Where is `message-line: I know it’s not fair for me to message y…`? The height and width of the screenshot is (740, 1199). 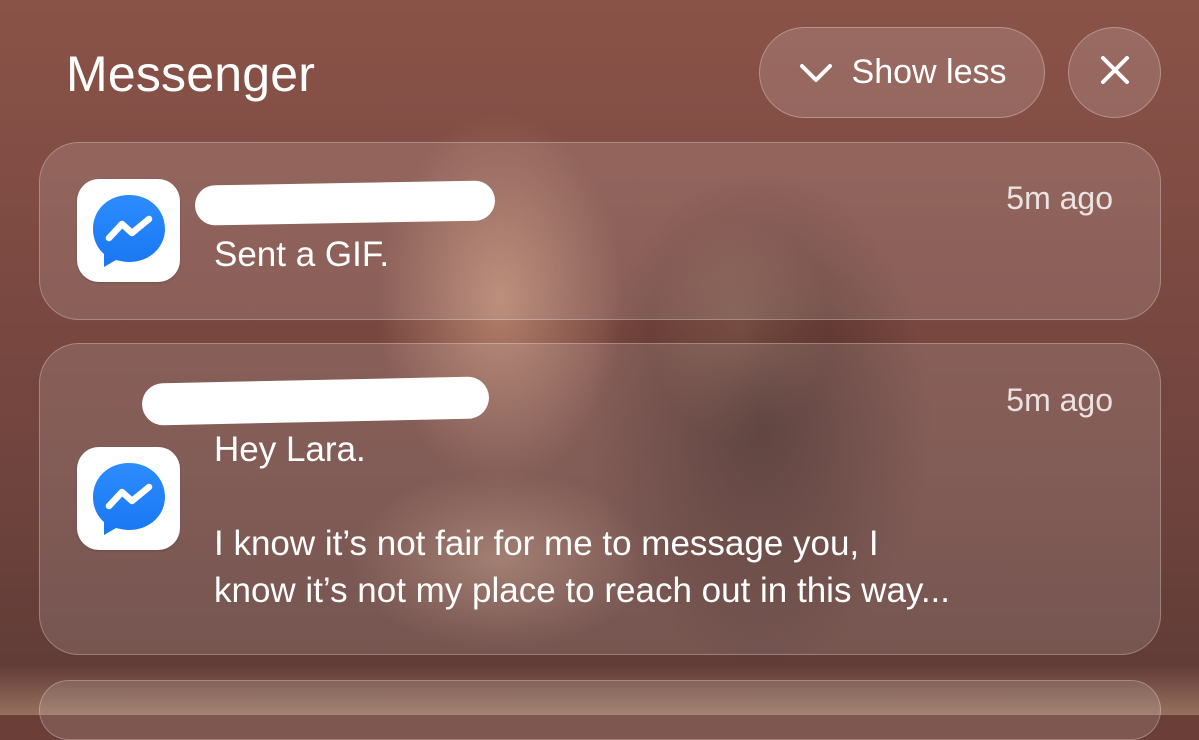 message-line: I know it’s not fair for me to message y… is located at coordinates (546, 543).